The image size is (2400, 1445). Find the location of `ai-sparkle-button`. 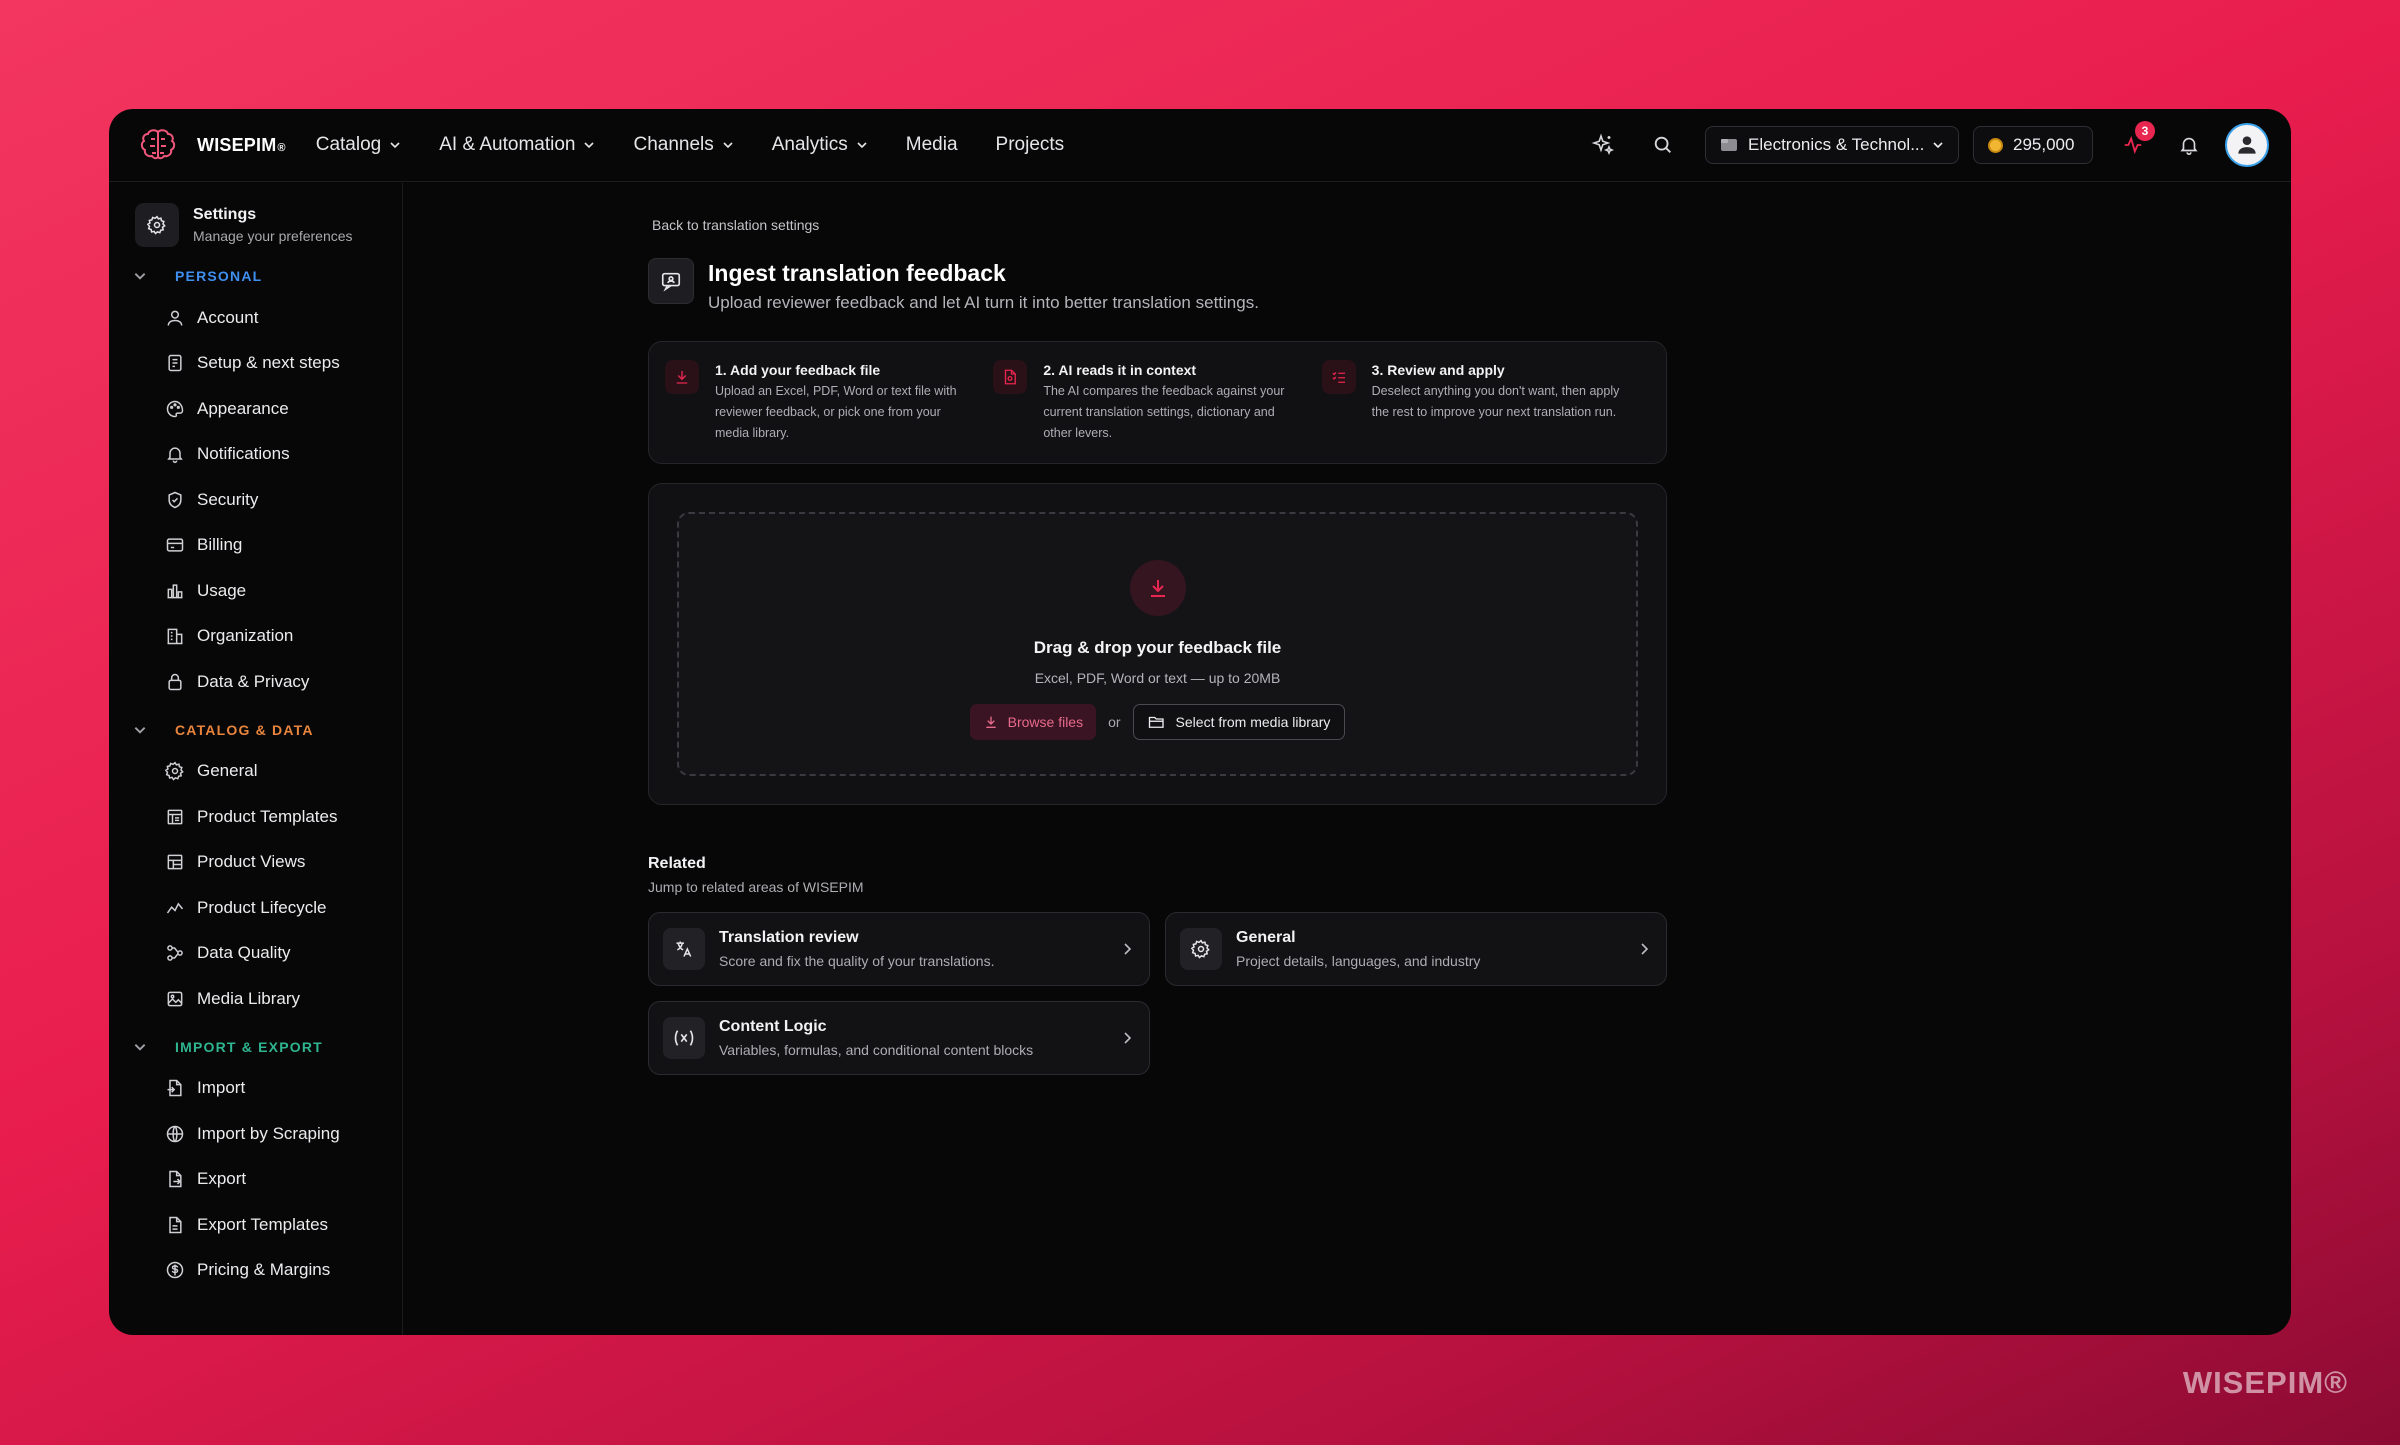

ai-sparkle-button is located at coordinates (1603, 145).